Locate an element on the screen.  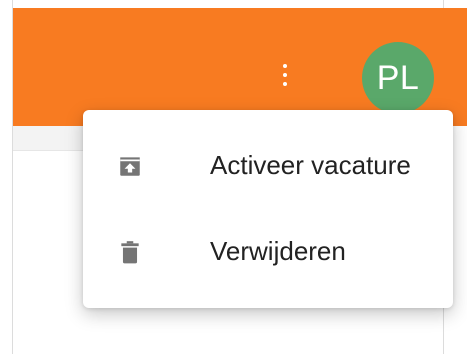
more-vert-icon is located at coordinates (285, 66).